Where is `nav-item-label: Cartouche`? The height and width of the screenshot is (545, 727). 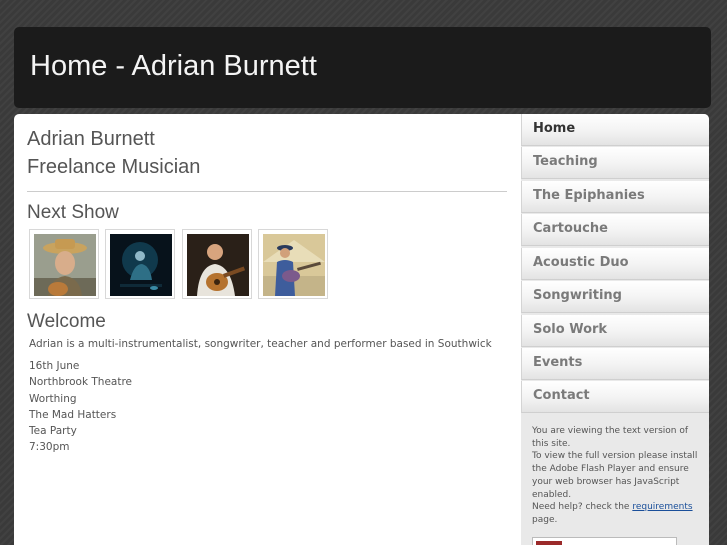 nav-item-label: Cartouche is located at coordinates (570, 228).